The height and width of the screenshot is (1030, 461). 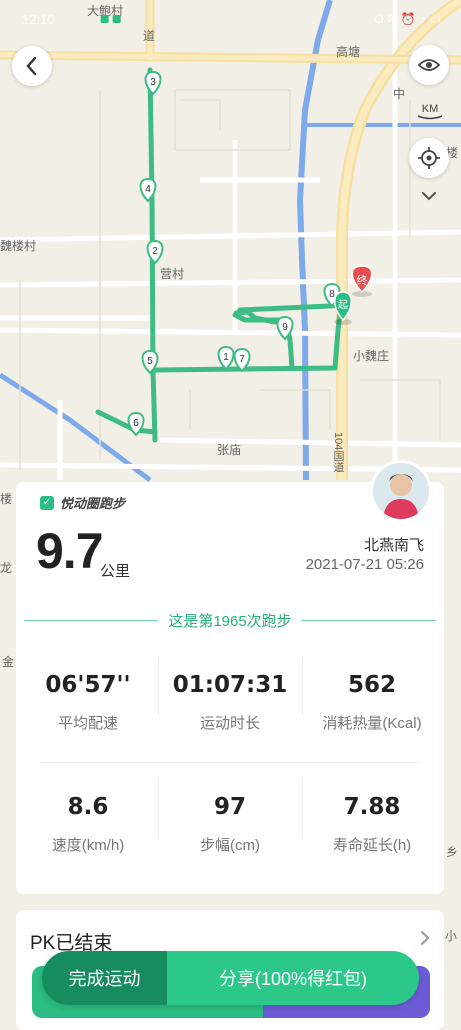 I want to click on status-app-icons, so click(x=110, y=19).